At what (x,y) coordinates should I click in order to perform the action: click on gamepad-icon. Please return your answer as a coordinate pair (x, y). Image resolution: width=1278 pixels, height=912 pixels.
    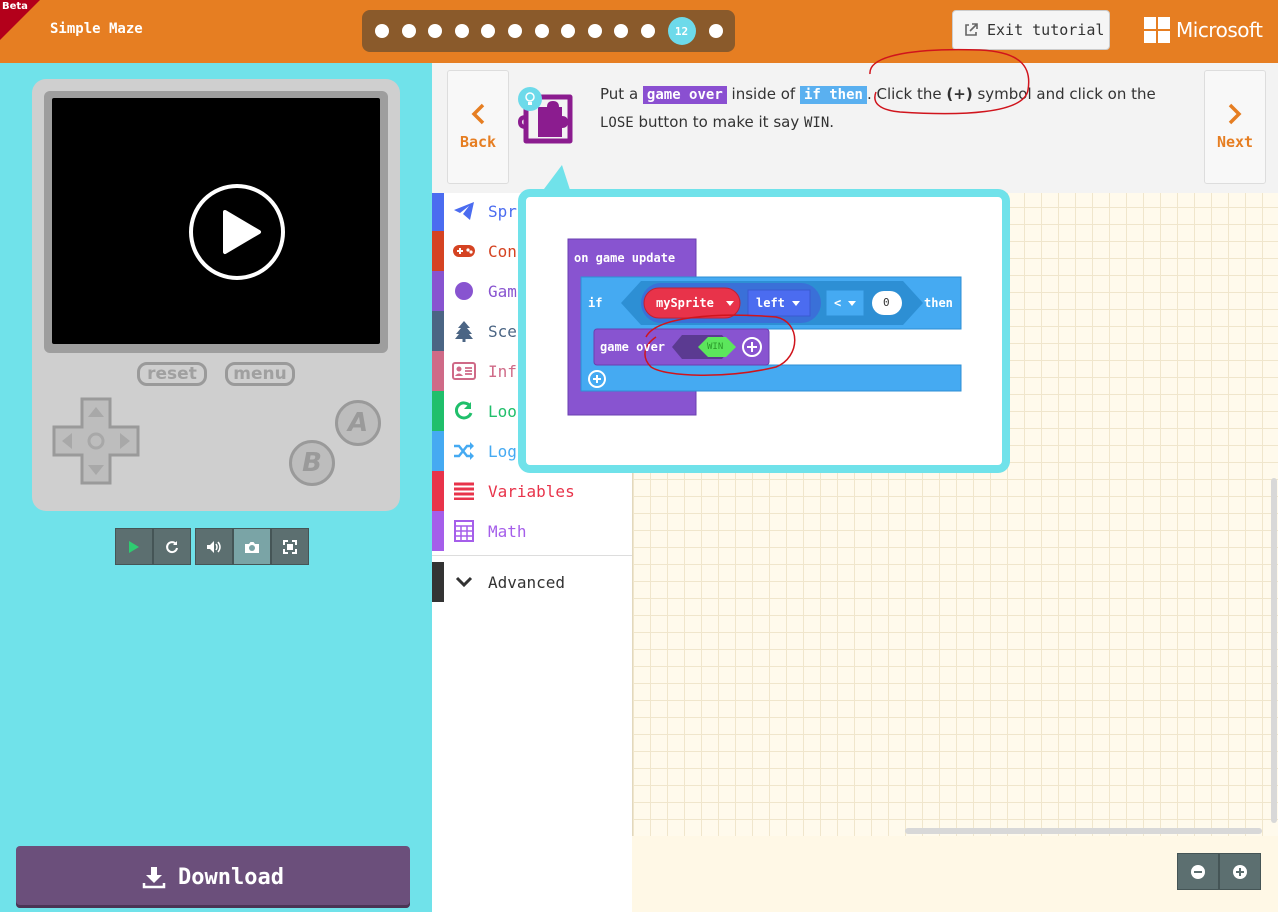
    Looking at the image, I should click on (464, 251).